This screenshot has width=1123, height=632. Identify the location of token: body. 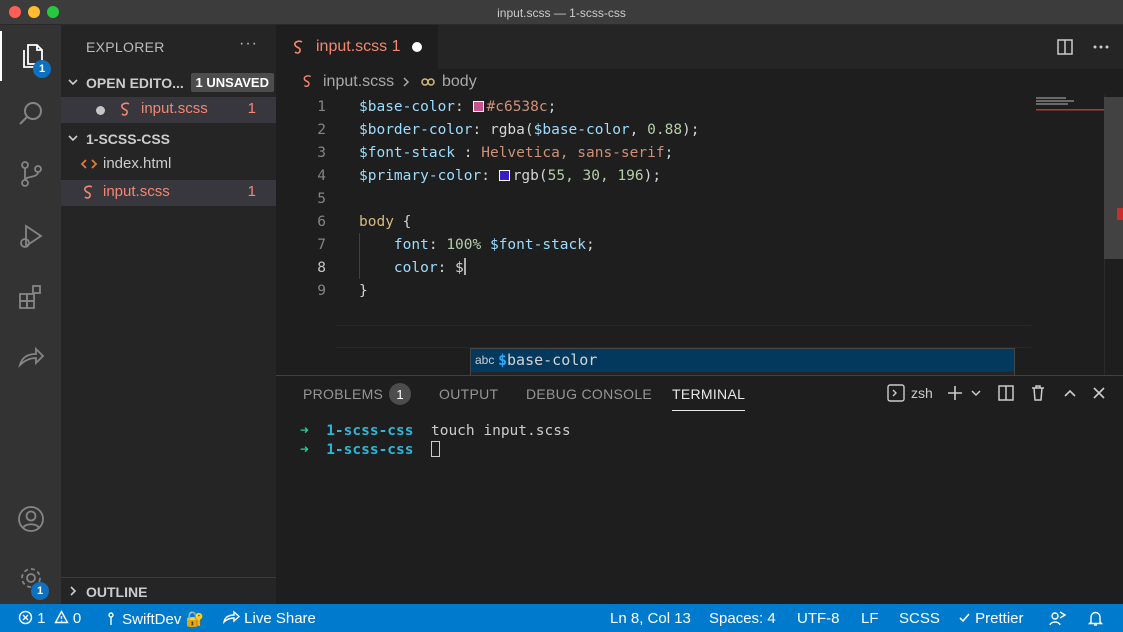
(376, 222).